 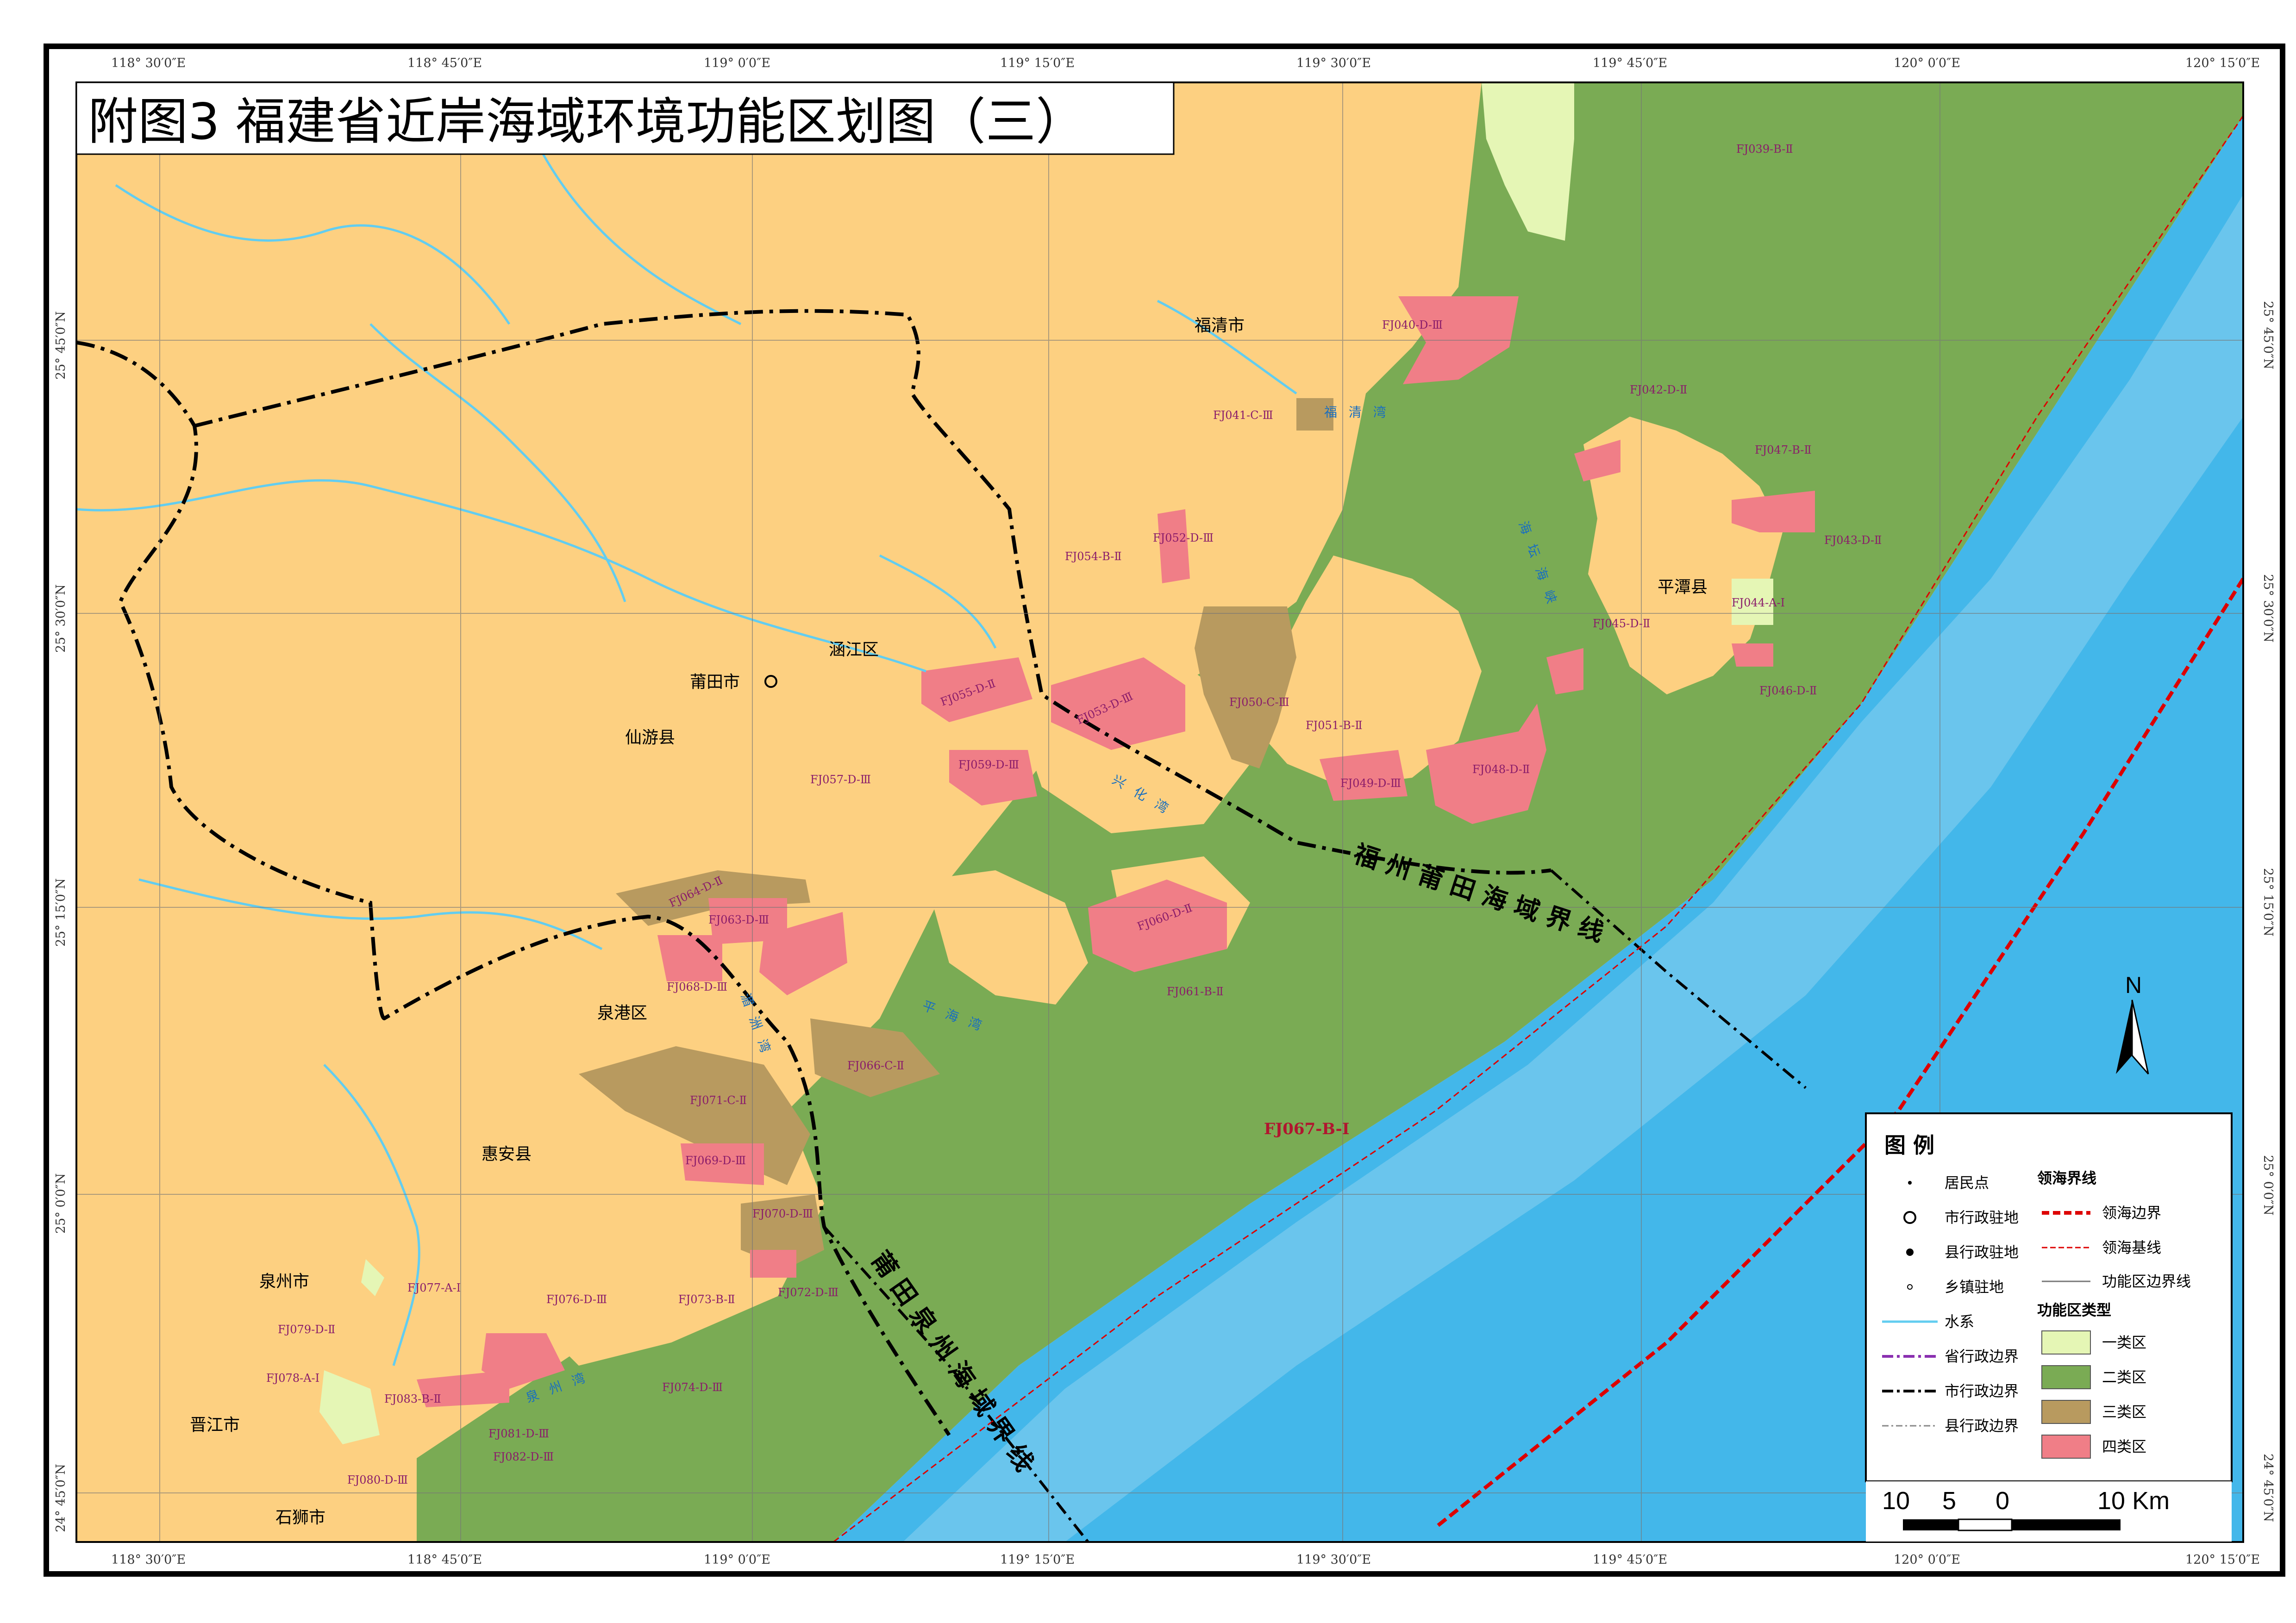 I want to click on zone-label-fj079: FJ079-D-Ⅱ, so click(x=306, y=1330).